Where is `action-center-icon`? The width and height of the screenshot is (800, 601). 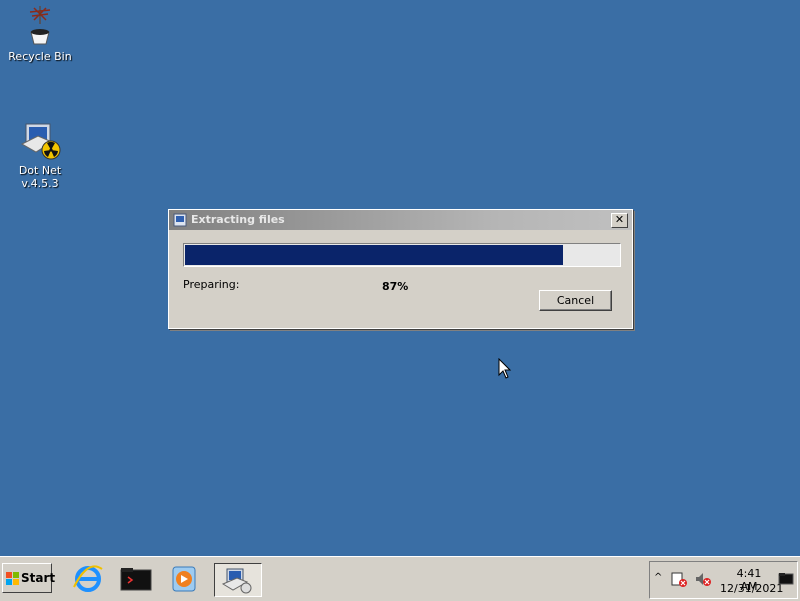
action-center-icon is located at coordinates (679, 580).